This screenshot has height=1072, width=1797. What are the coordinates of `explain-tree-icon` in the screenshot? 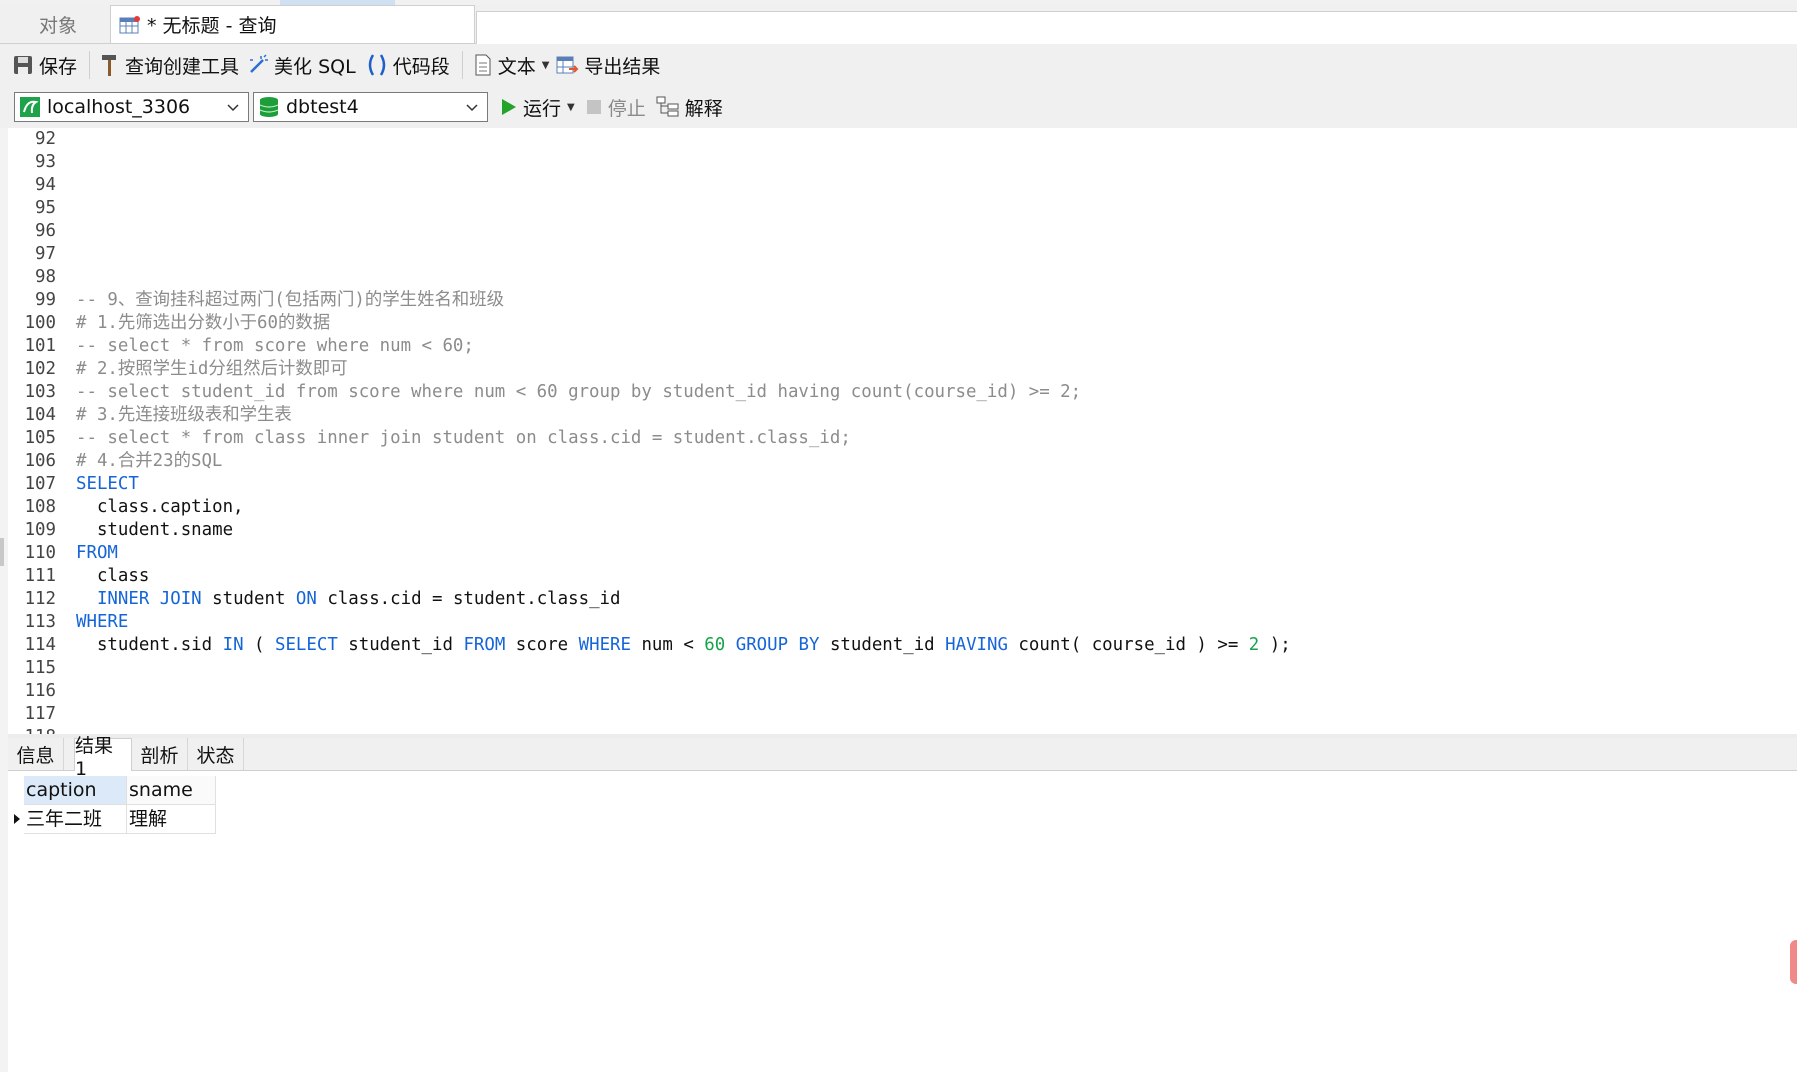 It's located at (667, 106).